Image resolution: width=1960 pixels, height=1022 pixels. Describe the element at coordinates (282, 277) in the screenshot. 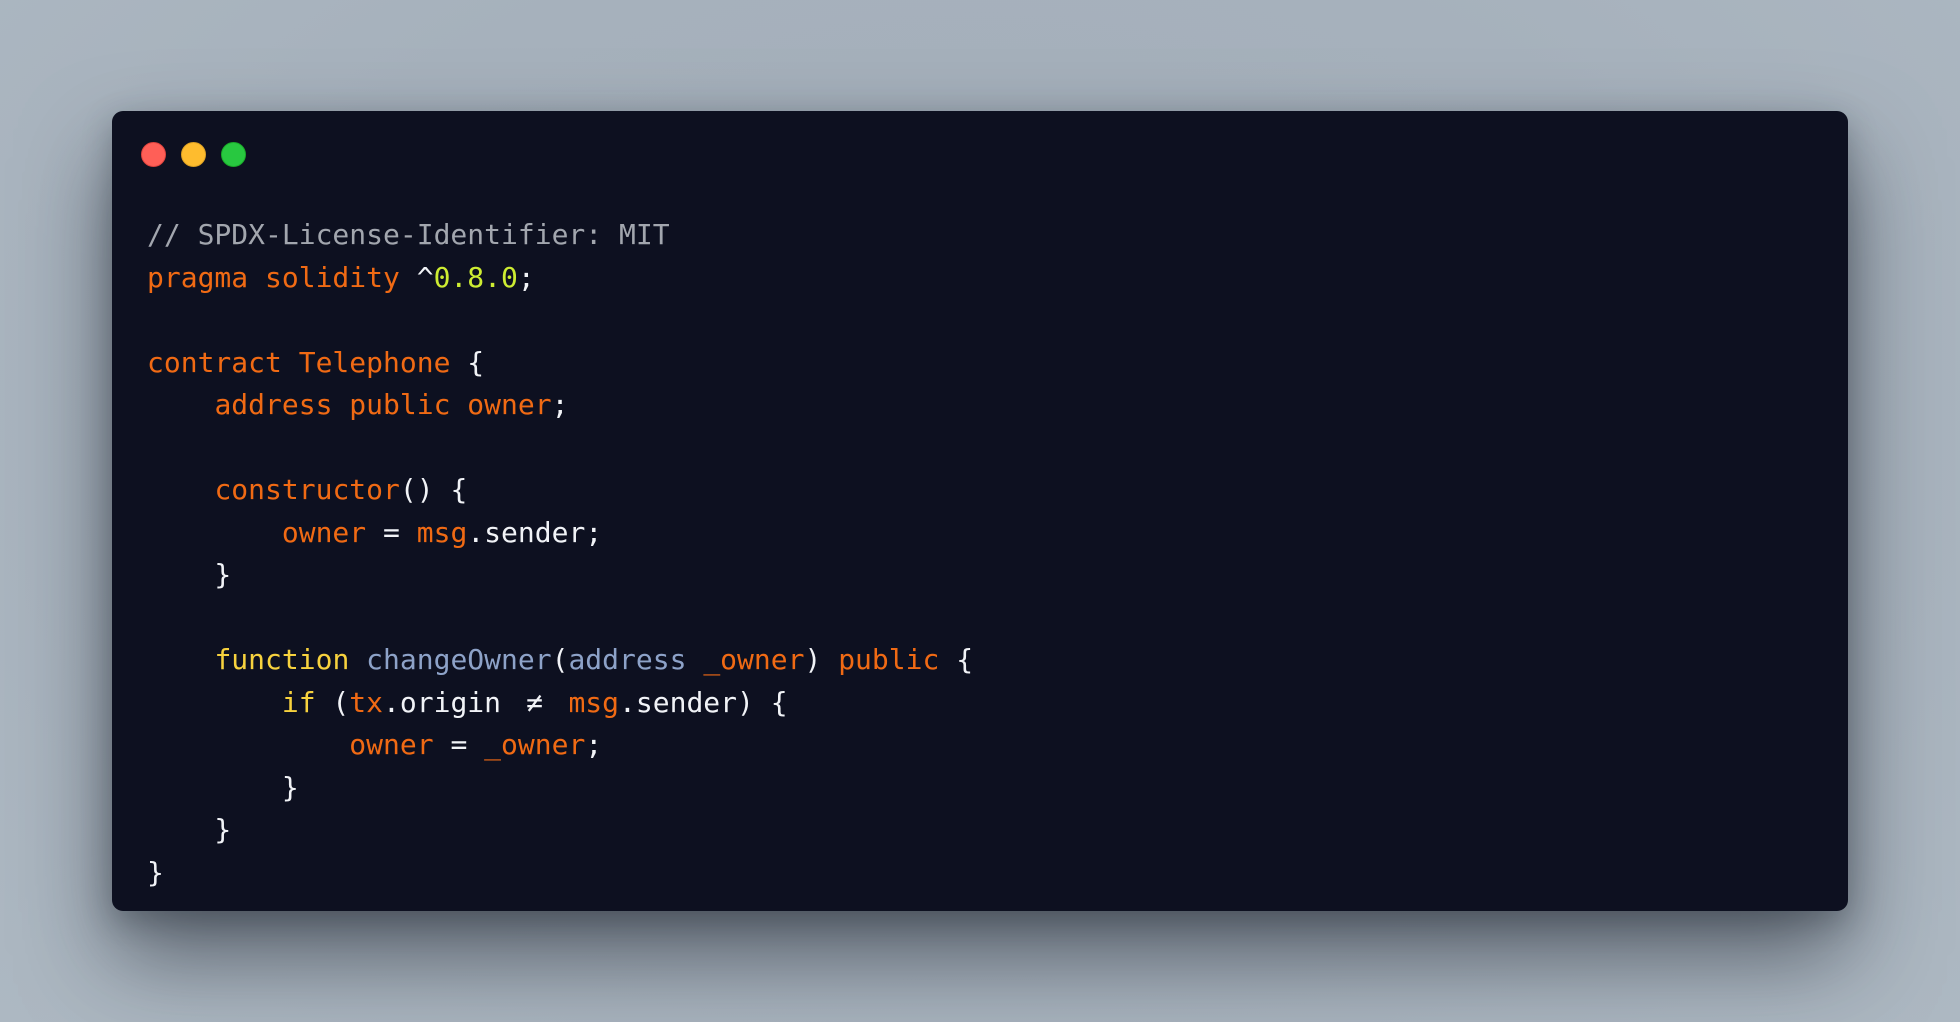

I see `code-token: pragma solidity` at that location.